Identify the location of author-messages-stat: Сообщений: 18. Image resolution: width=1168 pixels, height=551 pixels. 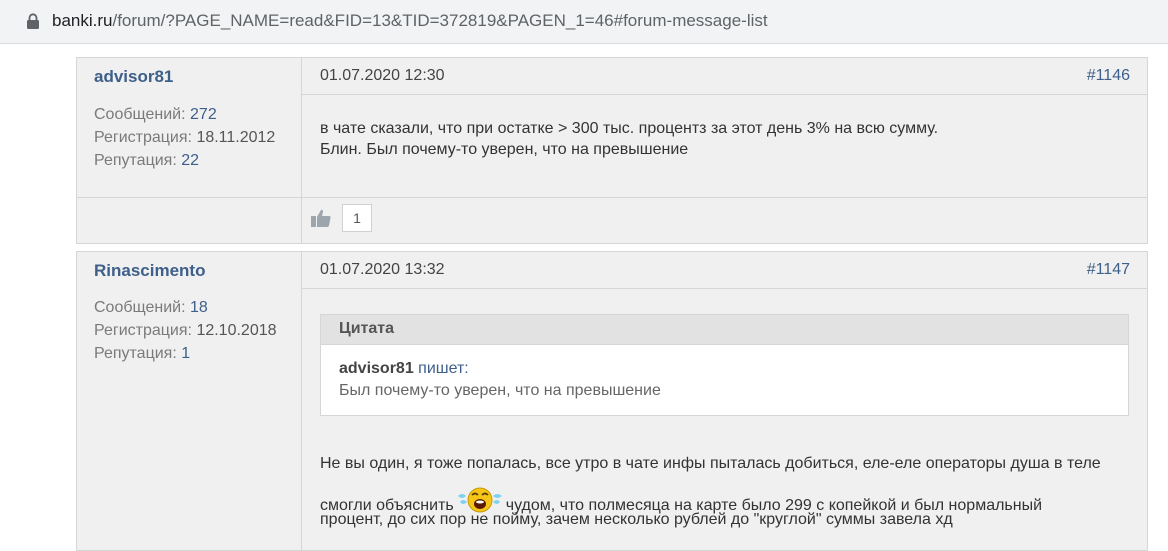
(151, 308).